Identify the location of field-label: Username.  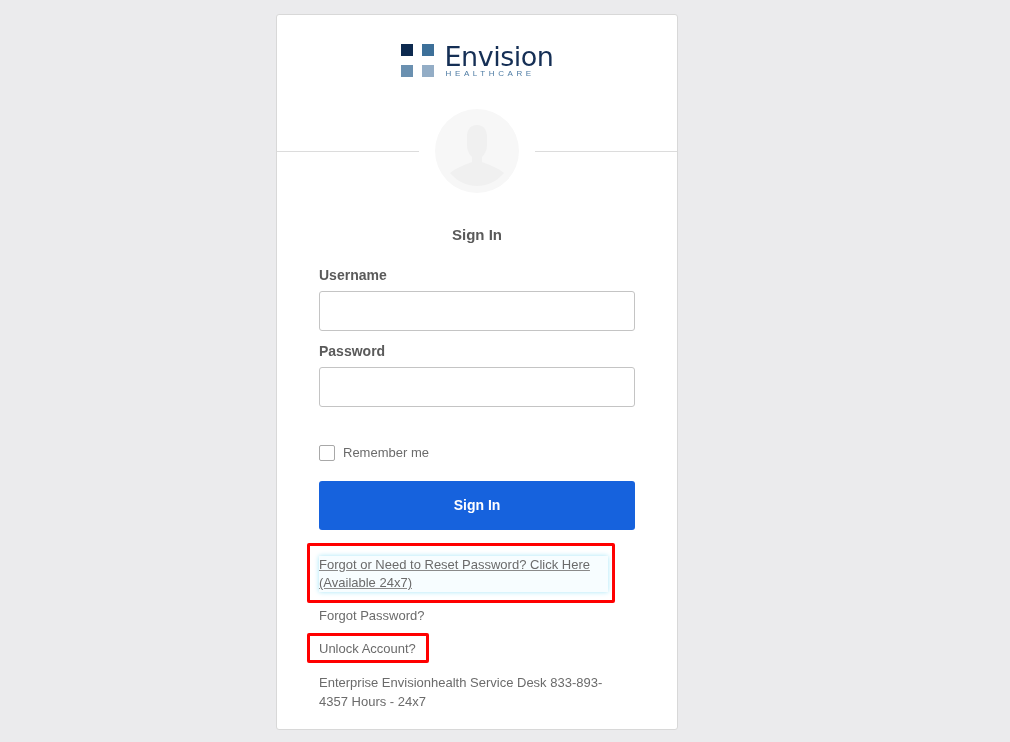
(353, 275).